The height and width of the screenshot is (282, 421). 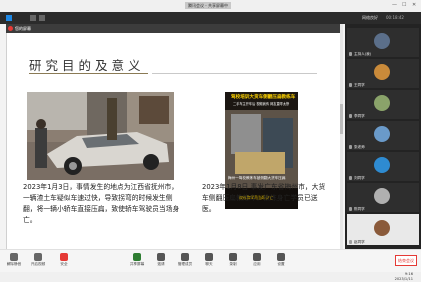 I want to click on mute-label: 解除静音, so click(x=14, y=264).